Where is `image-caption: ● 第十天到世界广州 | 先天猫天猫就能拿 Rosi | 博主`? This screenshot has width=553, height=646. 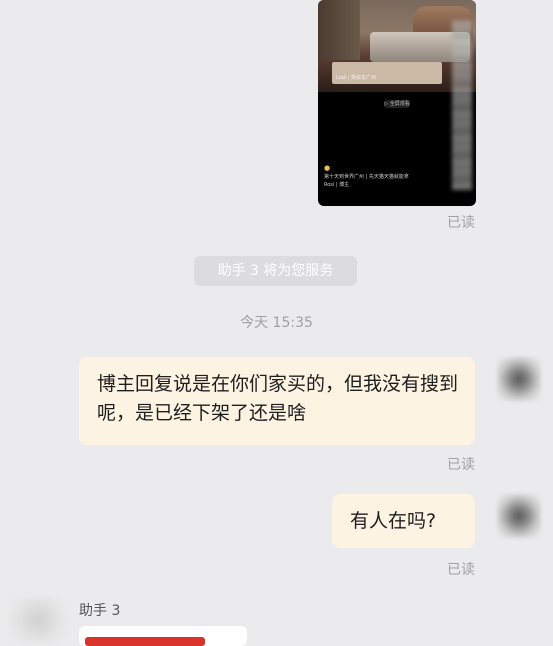
image-caption: ● 第十天到世界广州 | 先天猫天猫就能拿 Rosi | 博主 is located at coordinates (397, 176).